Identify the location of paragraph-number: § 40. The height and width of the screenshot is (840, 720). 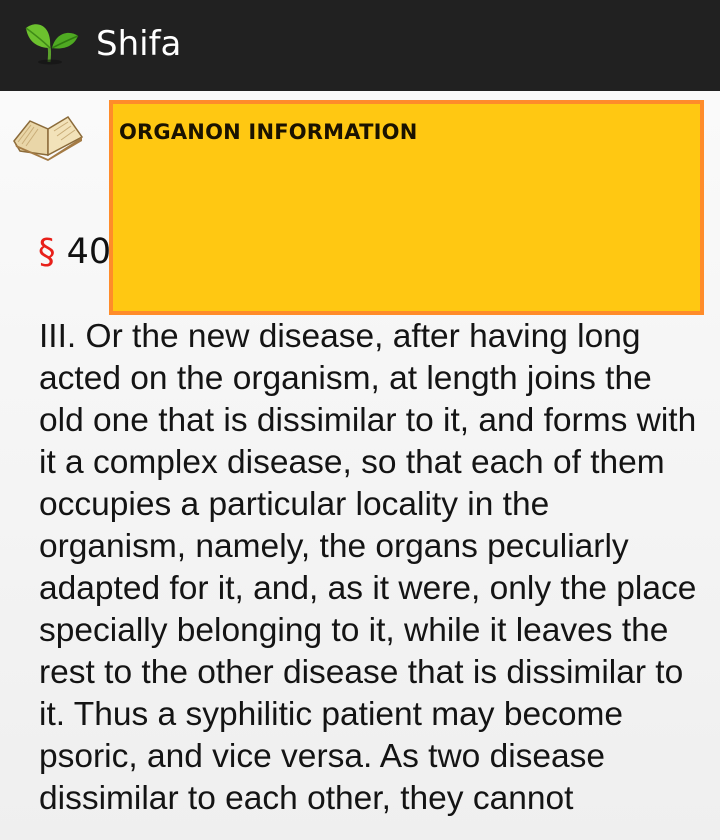
(74, 252).